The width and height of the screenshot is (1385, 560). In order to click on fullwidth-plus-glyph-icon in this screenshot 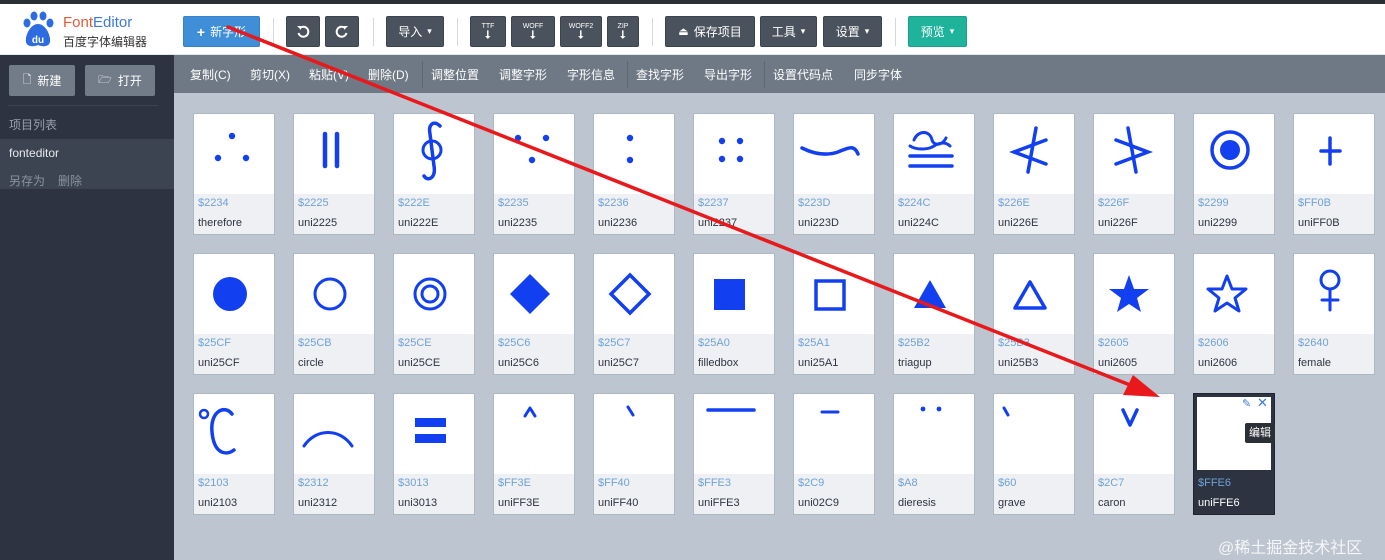, I will do `click(1330, 151)`.